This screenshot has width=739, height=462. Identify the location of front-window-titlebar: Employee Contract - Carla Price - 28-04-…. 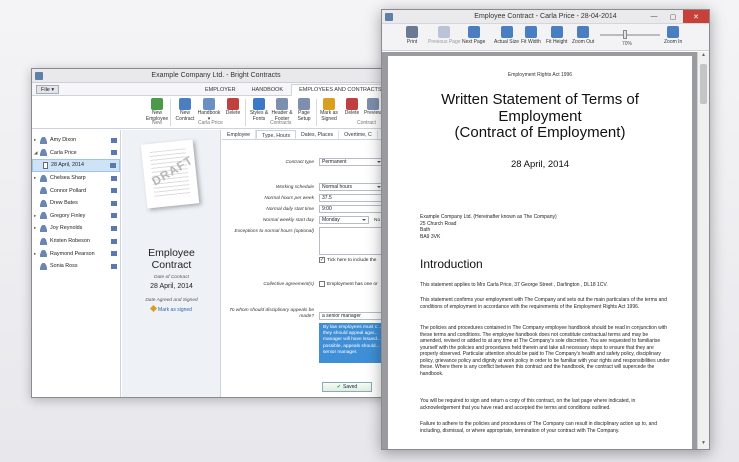
(545, 17).